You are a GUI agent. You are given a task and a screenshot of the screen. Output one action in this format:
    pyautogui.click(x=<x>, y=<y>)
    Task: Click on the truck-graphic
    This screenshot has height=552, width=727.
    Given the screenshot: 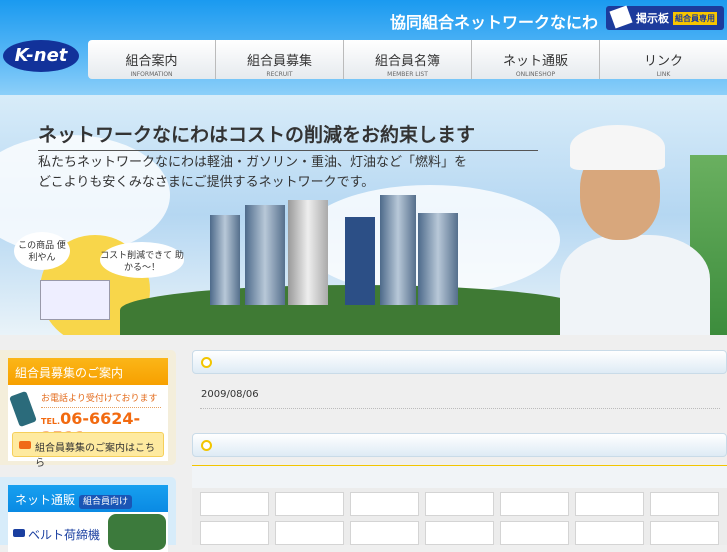 What is the action you would take?
    pyautogui.click(x=75, y=300)
    